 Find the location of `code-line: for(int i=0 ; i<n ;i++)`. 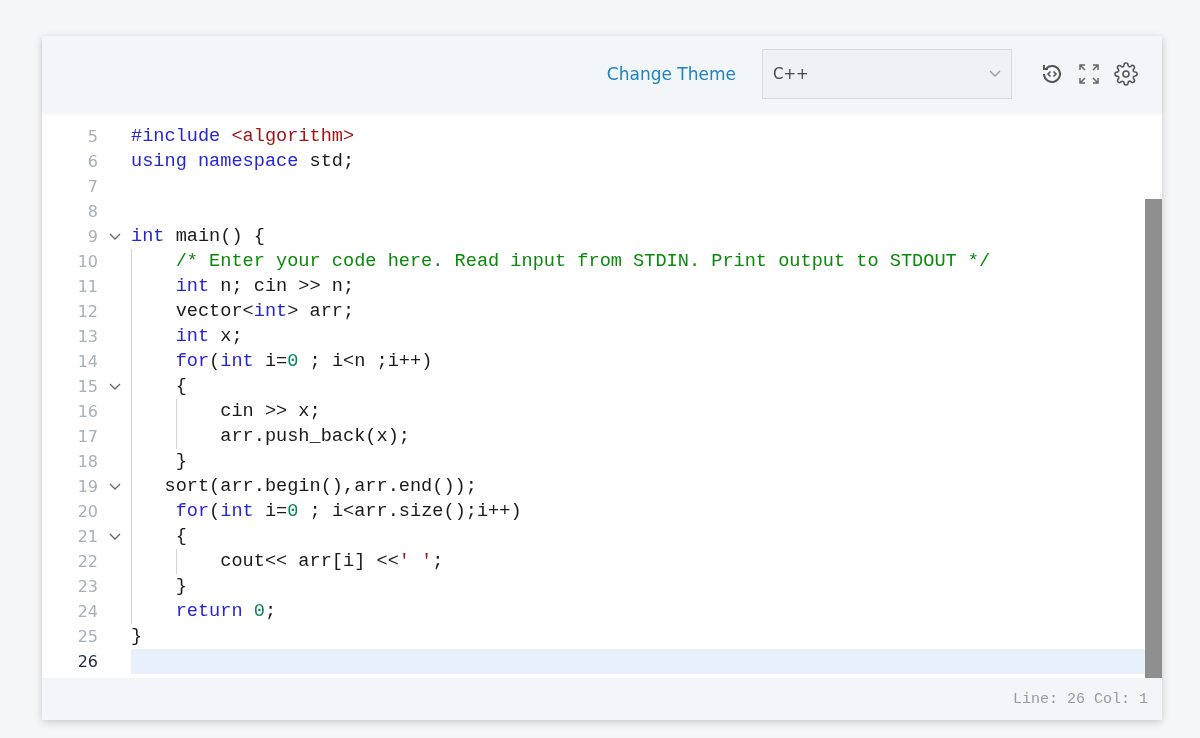

code-line: for(int i=0 ; i<n ;i++) is located at coordinates (303, 361).